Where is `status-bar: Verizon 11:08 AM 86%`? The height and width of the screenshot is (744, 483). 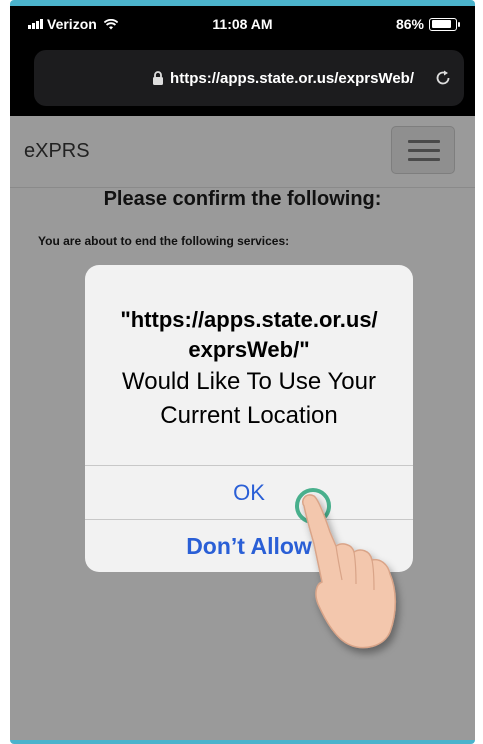
status-bar: Verizon 11:08 AM 86% is located at coordinates (242, 23).